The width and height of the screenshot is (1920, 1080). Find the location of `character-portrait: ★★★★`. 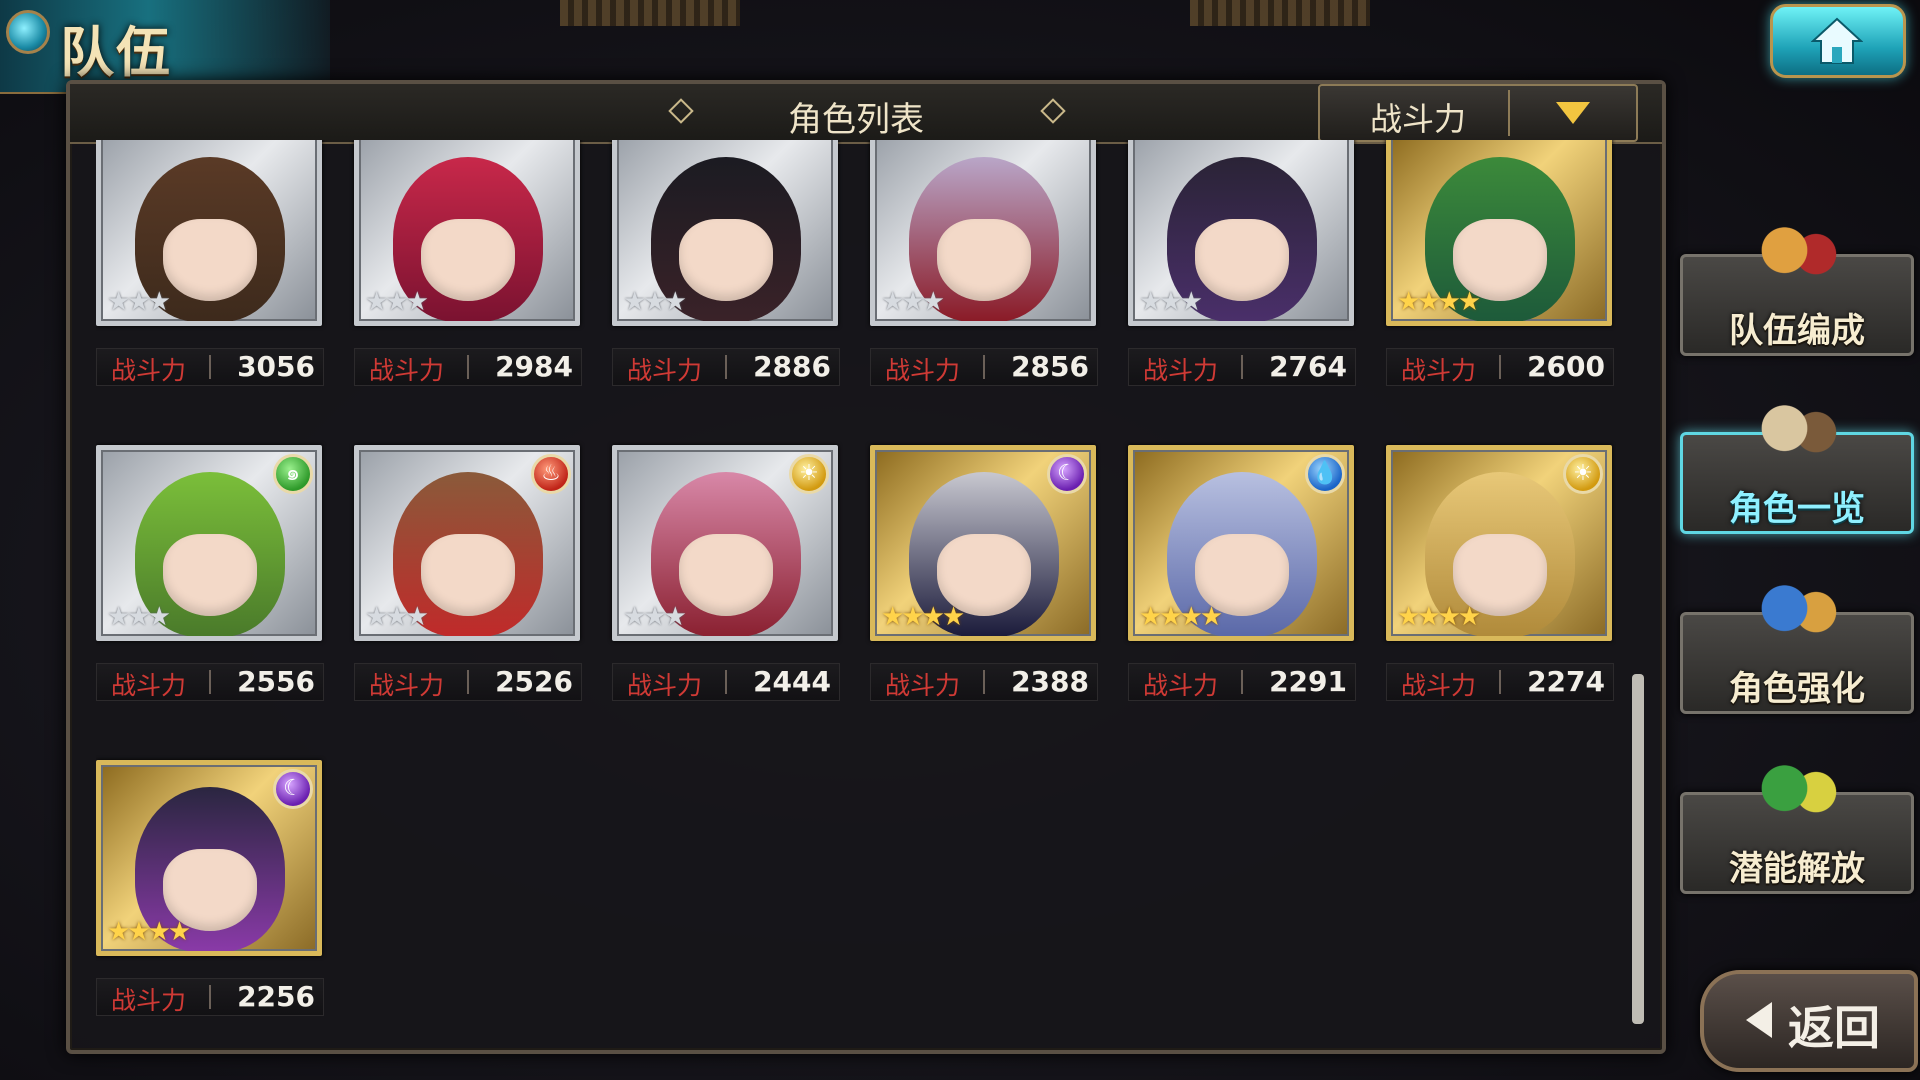

character-portrait: ★★★★ is located at coordinates (1499, 233).